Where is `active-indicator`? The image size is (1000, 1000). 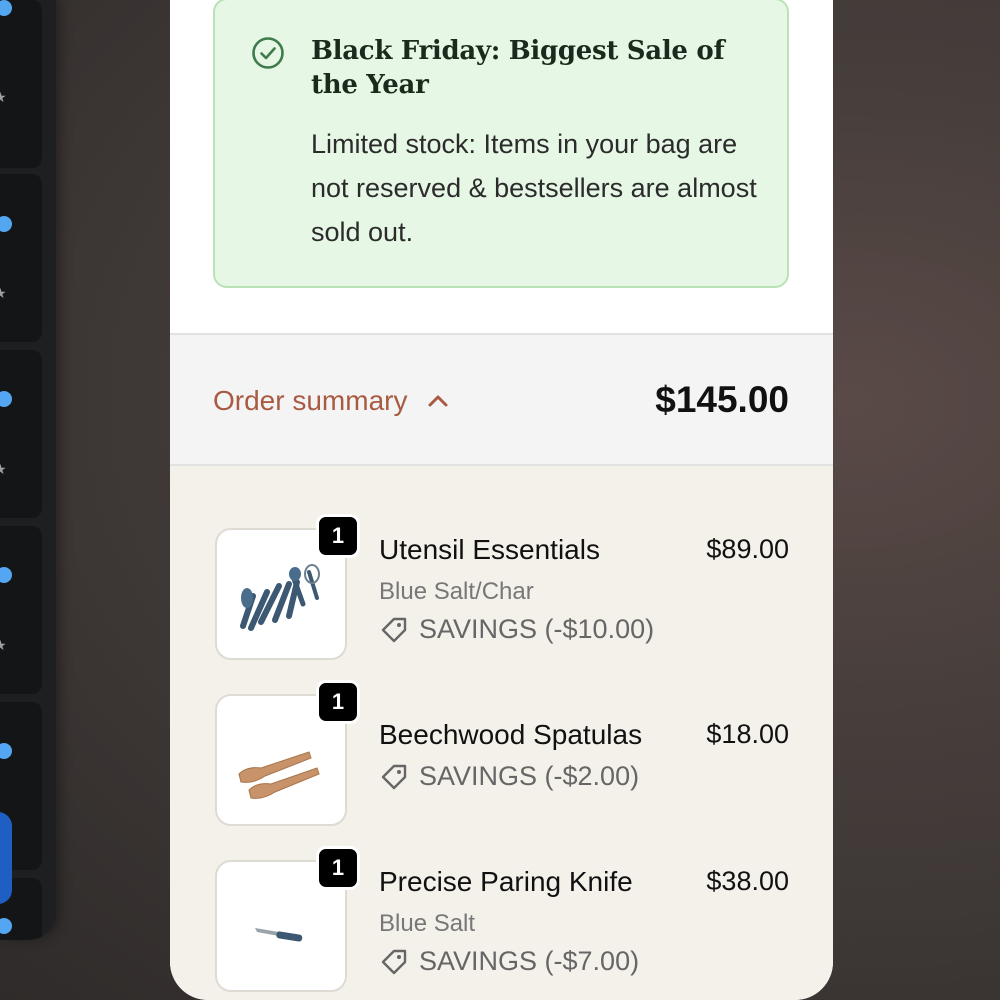
active-indicator is located at coordinates (6, 858).